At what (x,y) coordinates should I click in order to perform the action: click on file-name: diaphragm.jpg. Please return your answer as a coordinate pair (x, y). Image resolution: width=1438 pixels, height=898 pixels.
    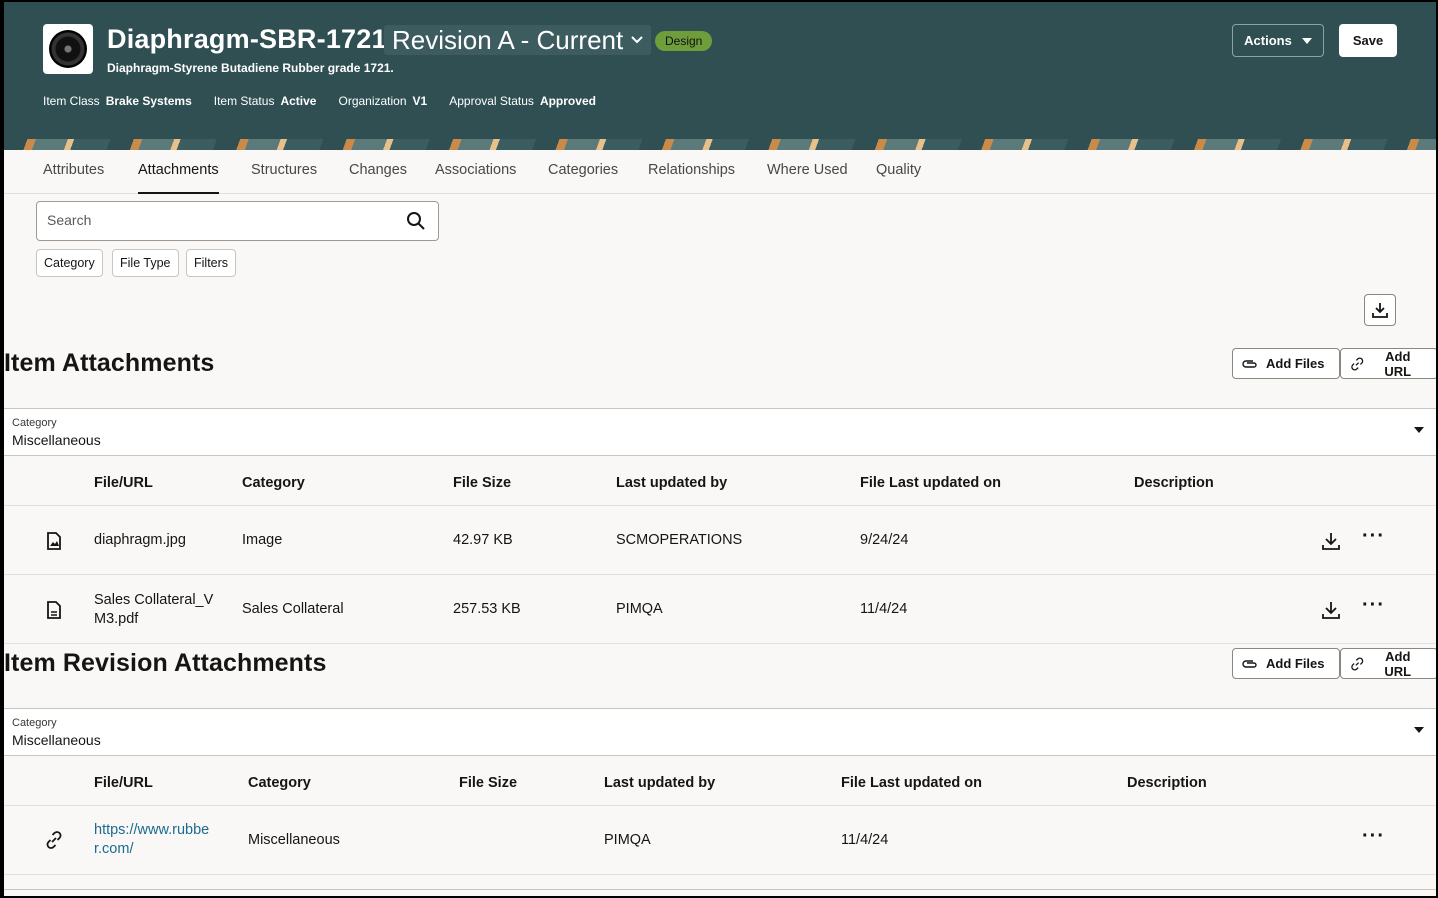
    Looking at the image, I should click on (140, 540).